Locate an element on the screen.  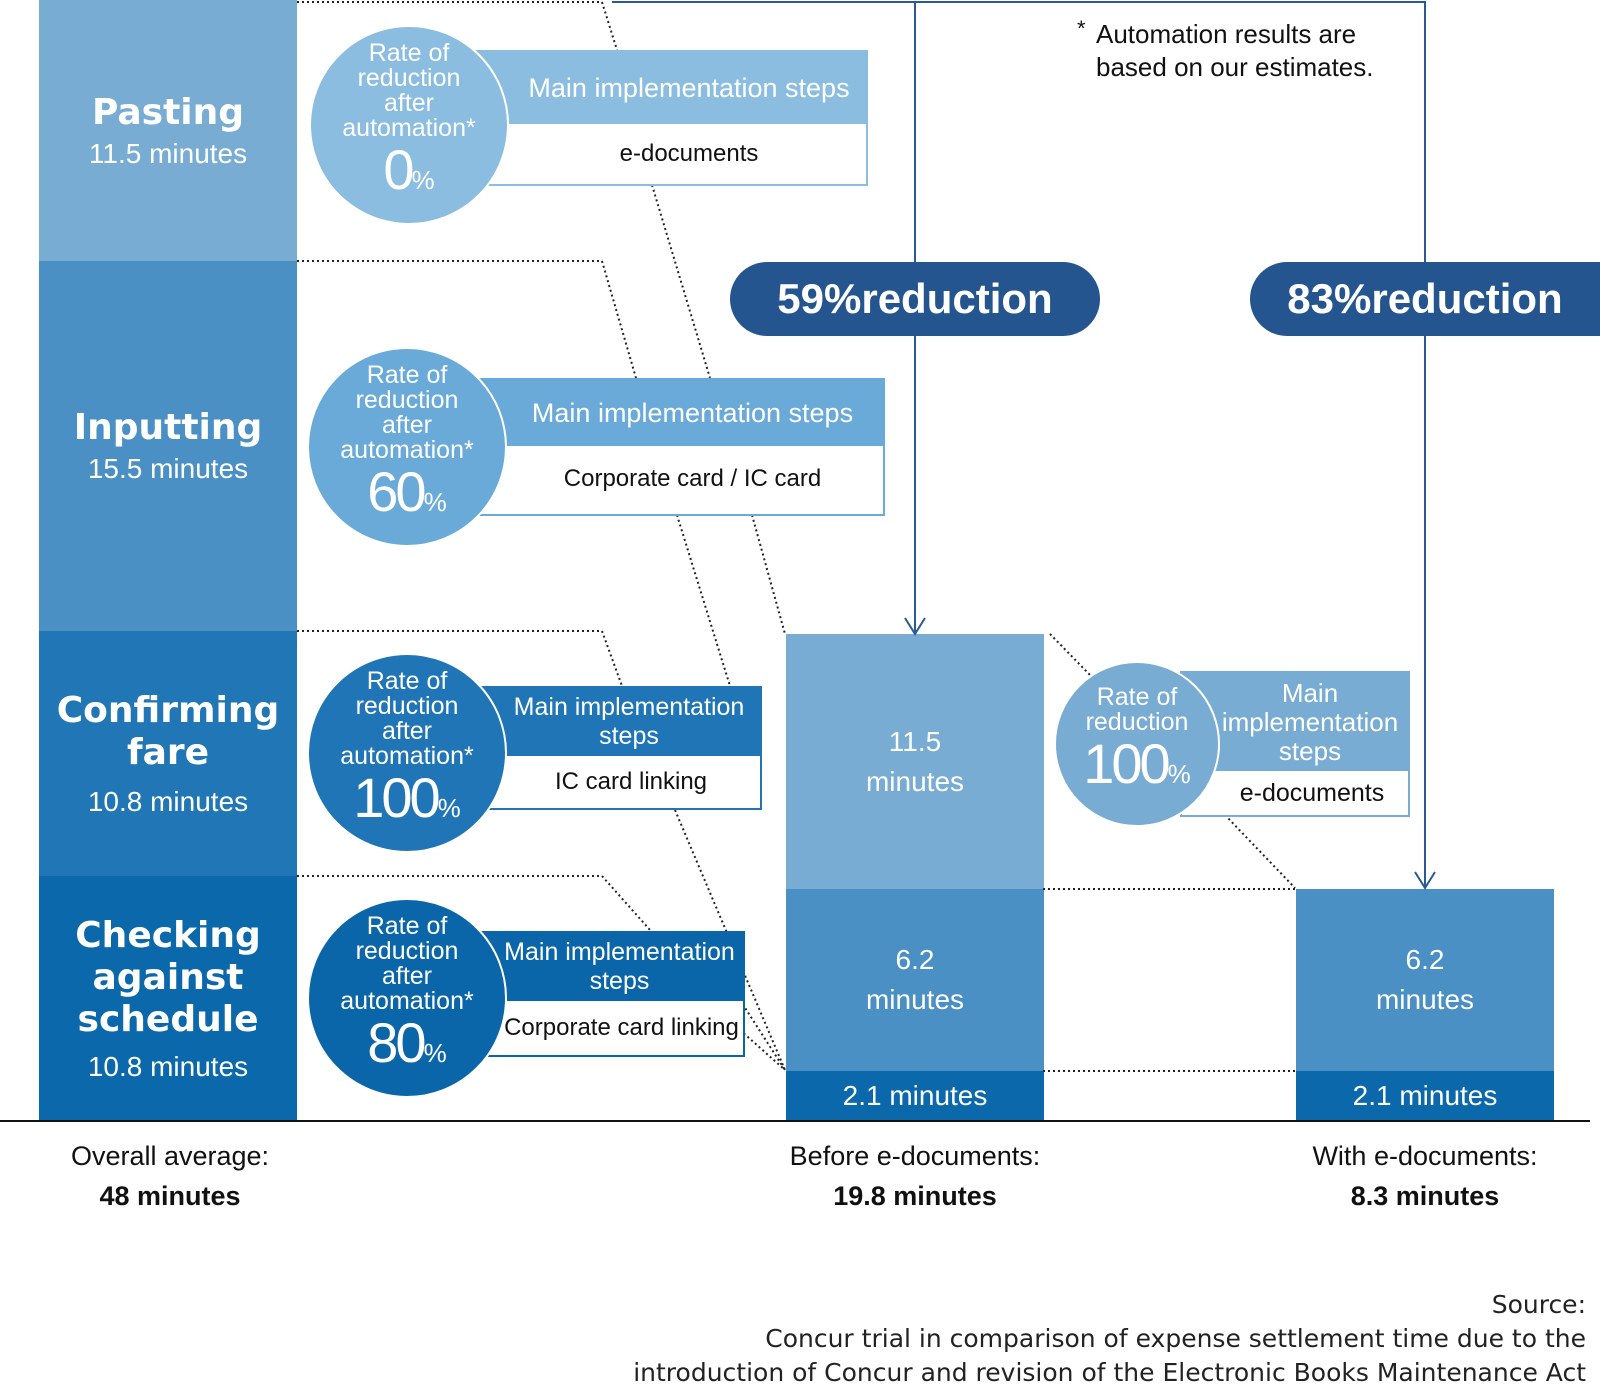
rate-value: 60 is located at coordinates (396, 491).